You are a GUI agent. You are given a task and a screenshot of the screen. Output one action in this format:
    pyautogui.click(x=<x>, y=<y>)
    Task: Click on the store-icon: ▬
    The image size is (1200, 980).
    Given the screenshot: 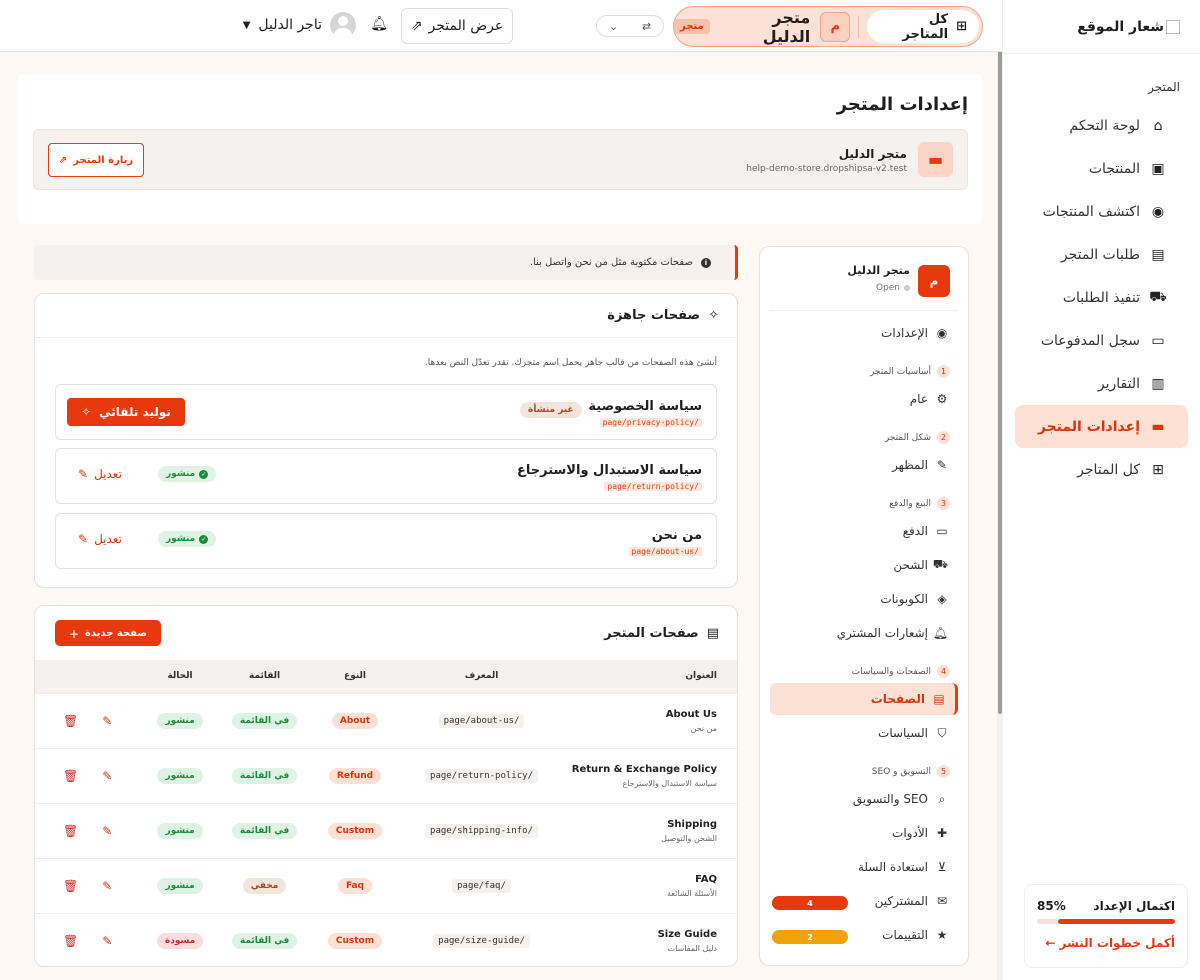 What is the action you would take?
    pyautogui.click(x=1158, y=426)
    